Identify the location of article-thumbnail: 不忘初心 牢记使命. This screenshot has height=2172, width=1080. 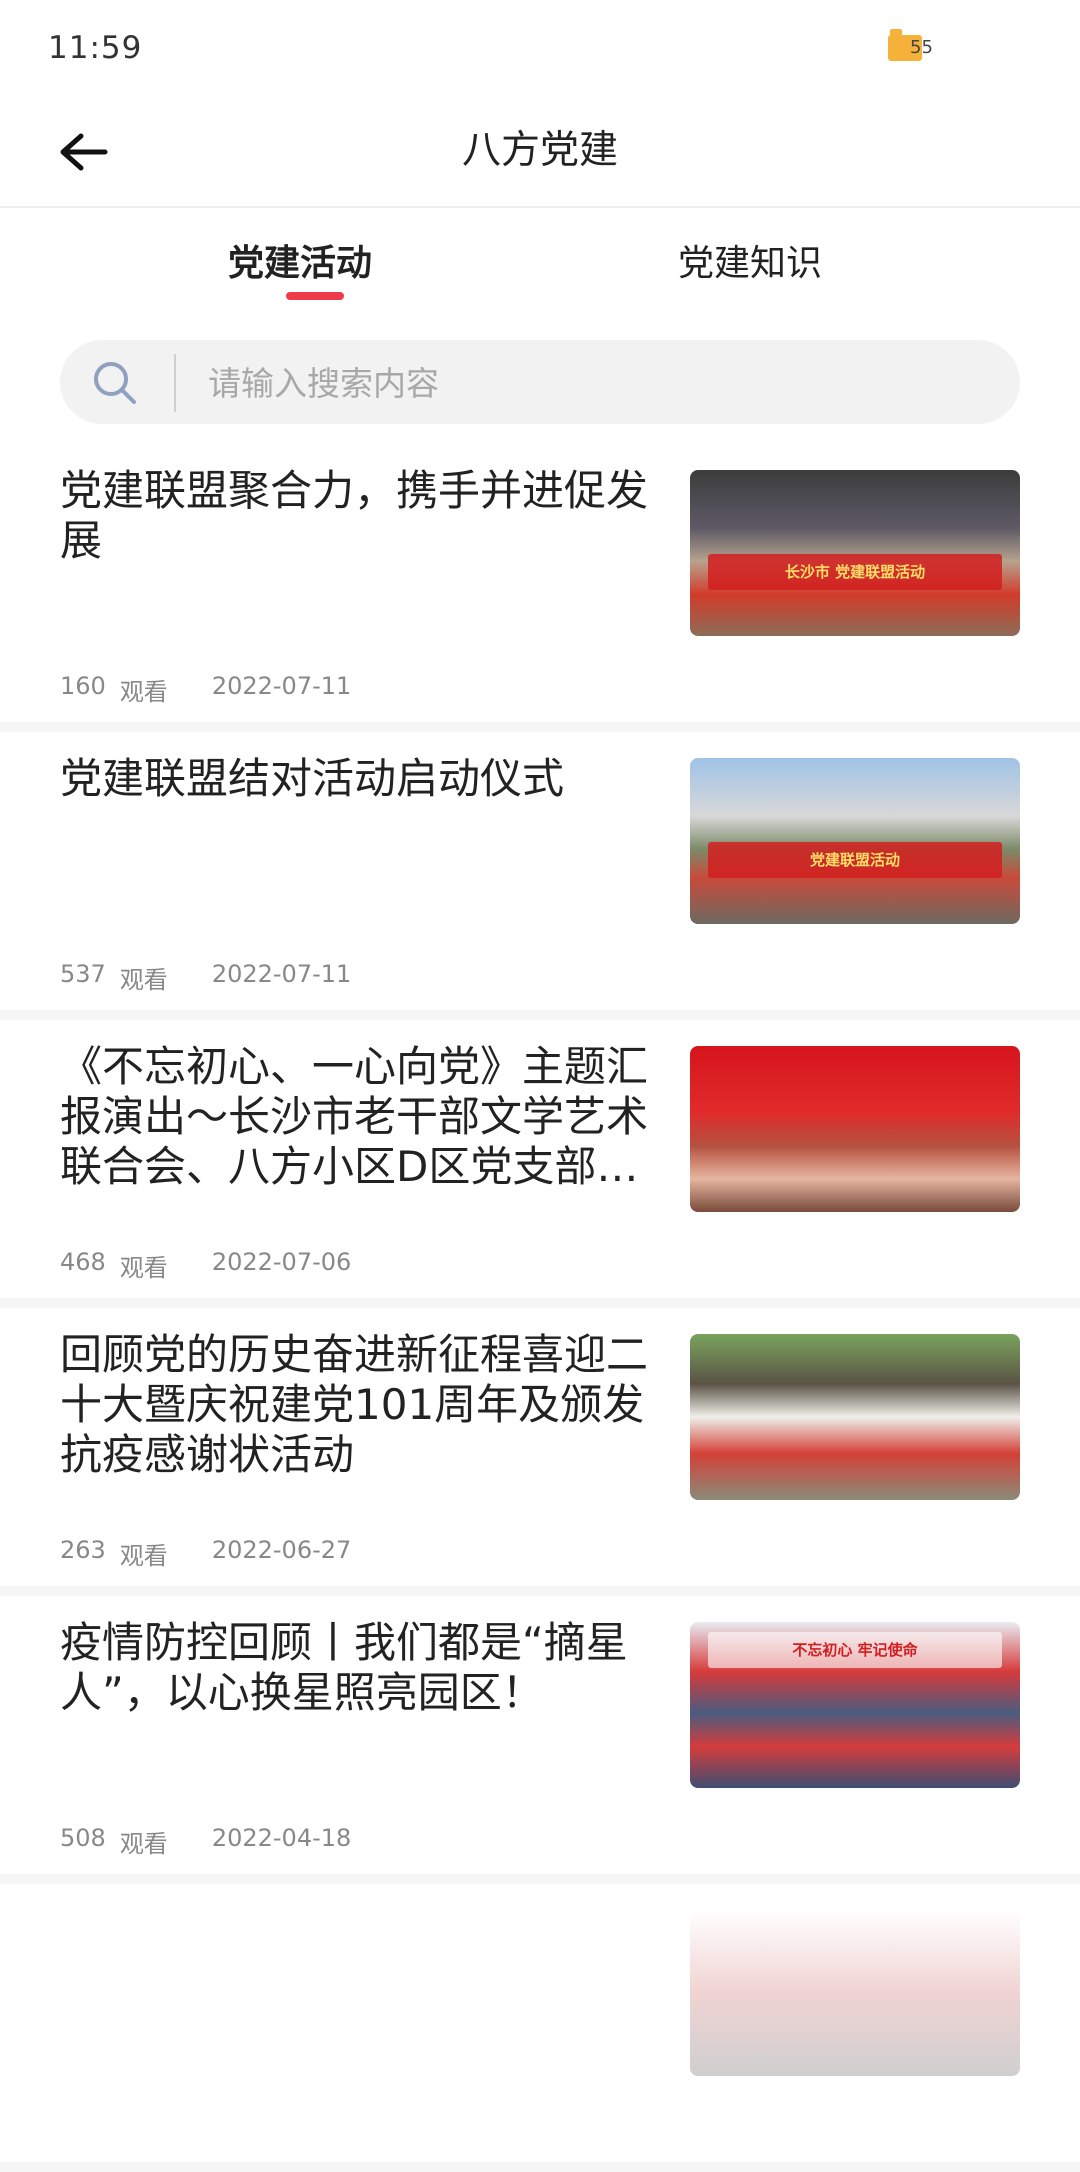
(855, 1705).